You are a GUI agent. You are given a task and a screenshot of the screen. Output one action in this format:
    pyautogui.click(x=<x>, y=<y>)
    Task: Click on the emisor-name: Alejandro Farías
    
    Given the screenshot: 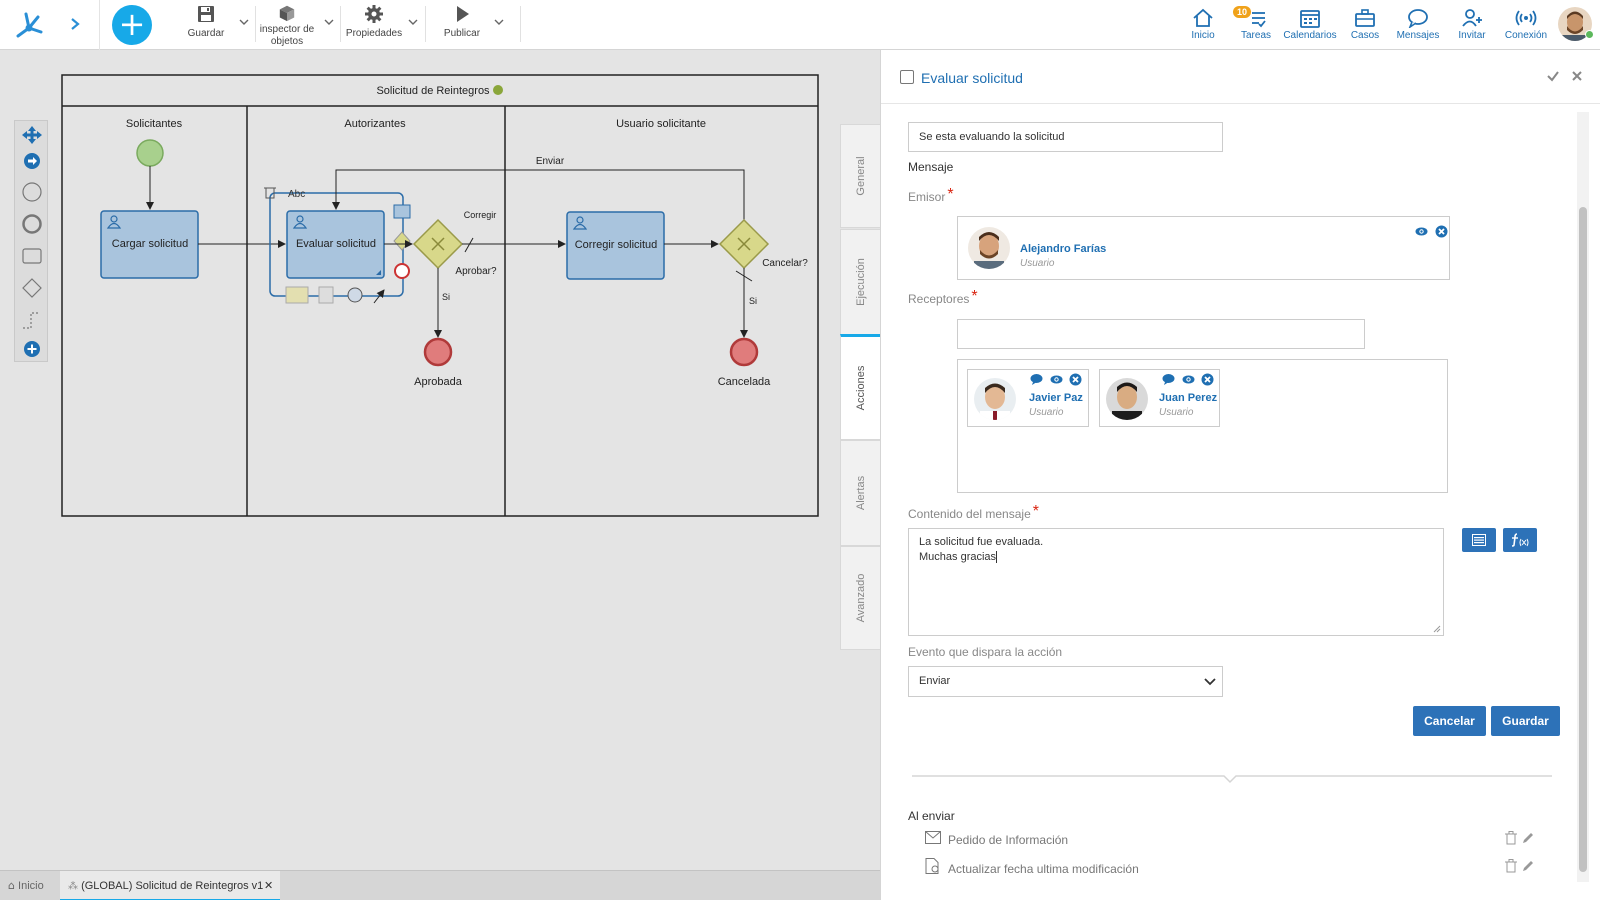 What is the action you would take?
    pyautogui.click(x=1063, y=249)
    